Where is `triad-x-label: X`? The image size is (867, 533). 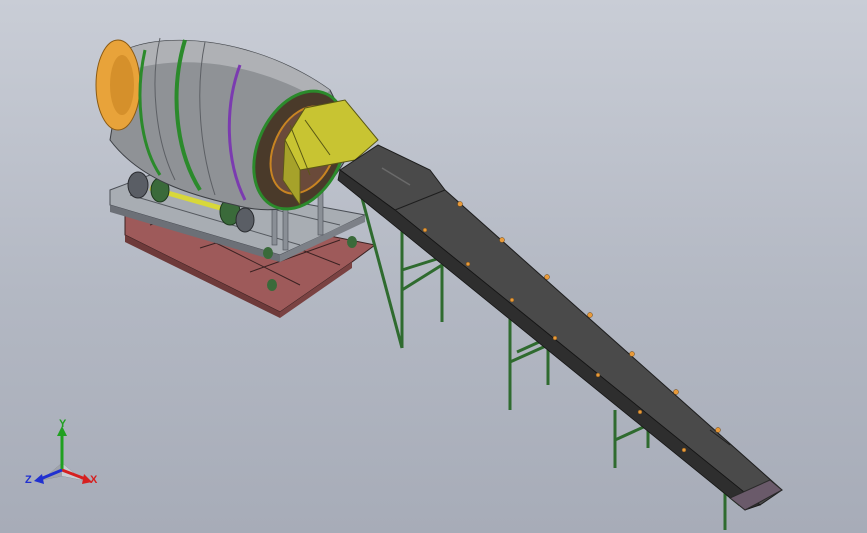
triad-x-label: X is located at coordinates (94, 480).